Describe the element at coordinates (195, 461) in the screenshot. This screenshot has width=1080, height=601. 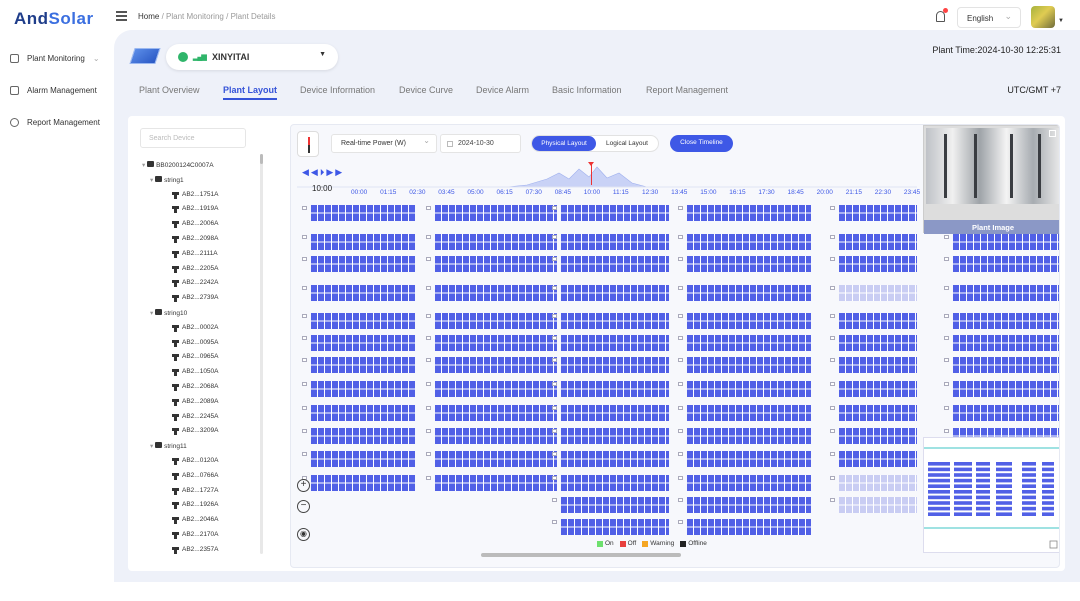
I see `tree-device: AB2...0120A` at that location.